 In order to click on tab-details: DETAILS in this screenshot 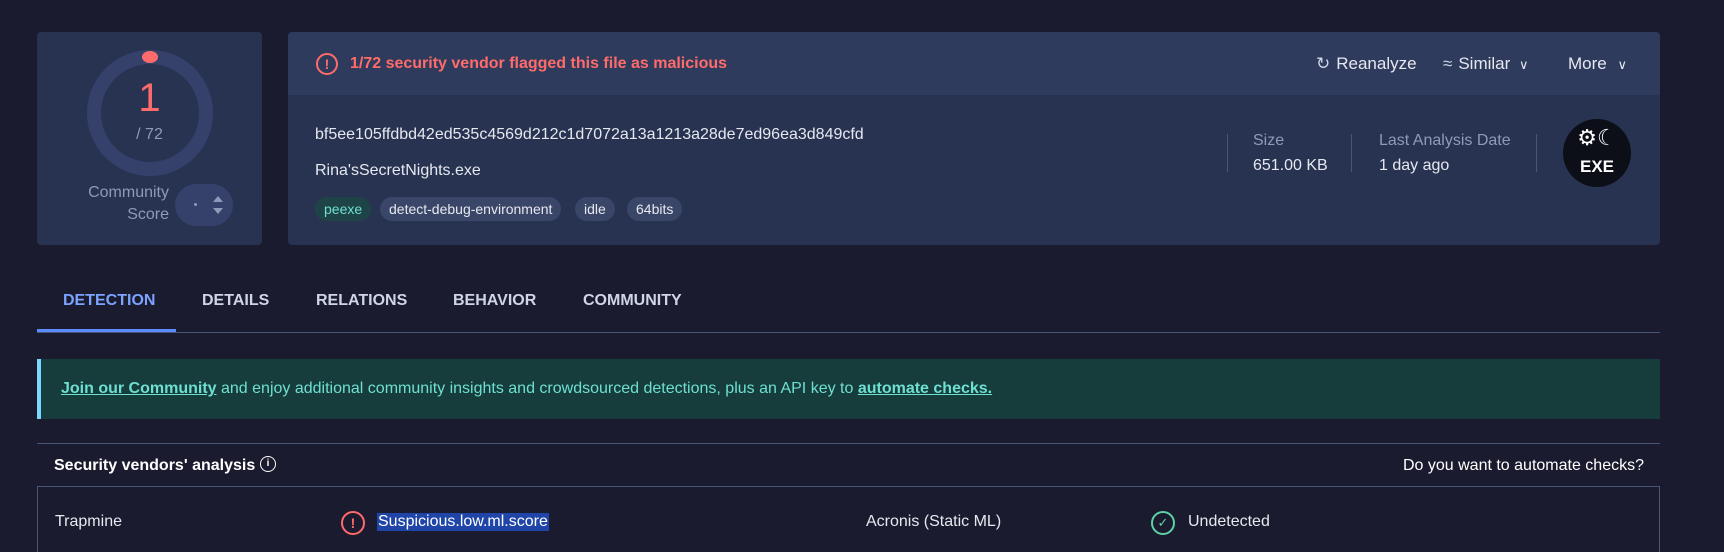, I will do `click(235, 301)`.